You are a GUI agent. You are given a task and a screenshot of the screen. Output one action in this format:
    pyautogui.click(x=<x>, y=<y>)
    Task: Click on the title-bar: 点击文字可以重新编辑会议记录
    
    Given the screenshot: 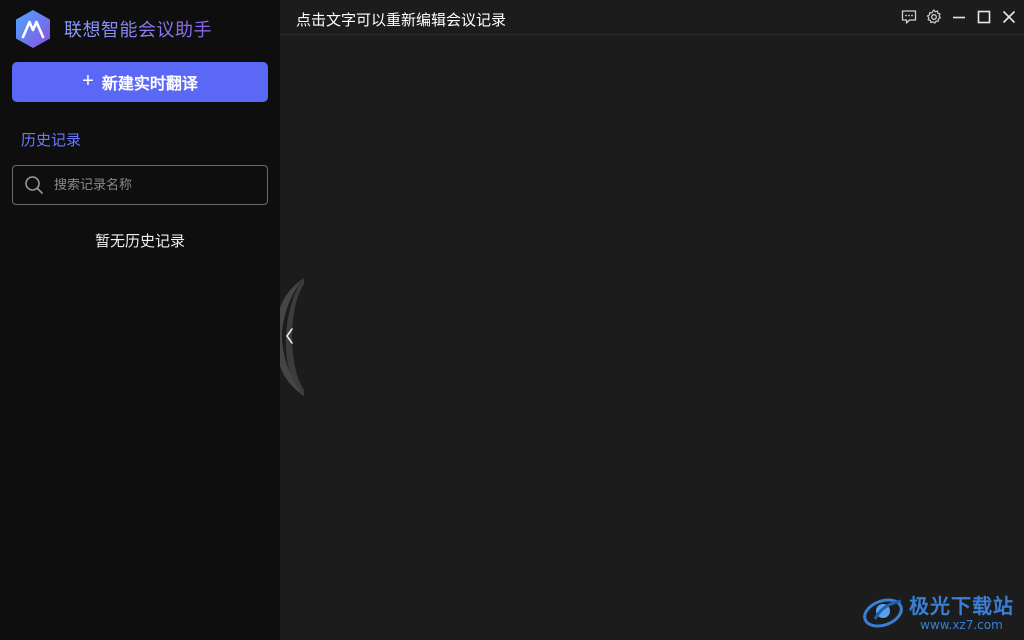 What is the action you would take?
    pyautogui.click(x=652, y=17)
    